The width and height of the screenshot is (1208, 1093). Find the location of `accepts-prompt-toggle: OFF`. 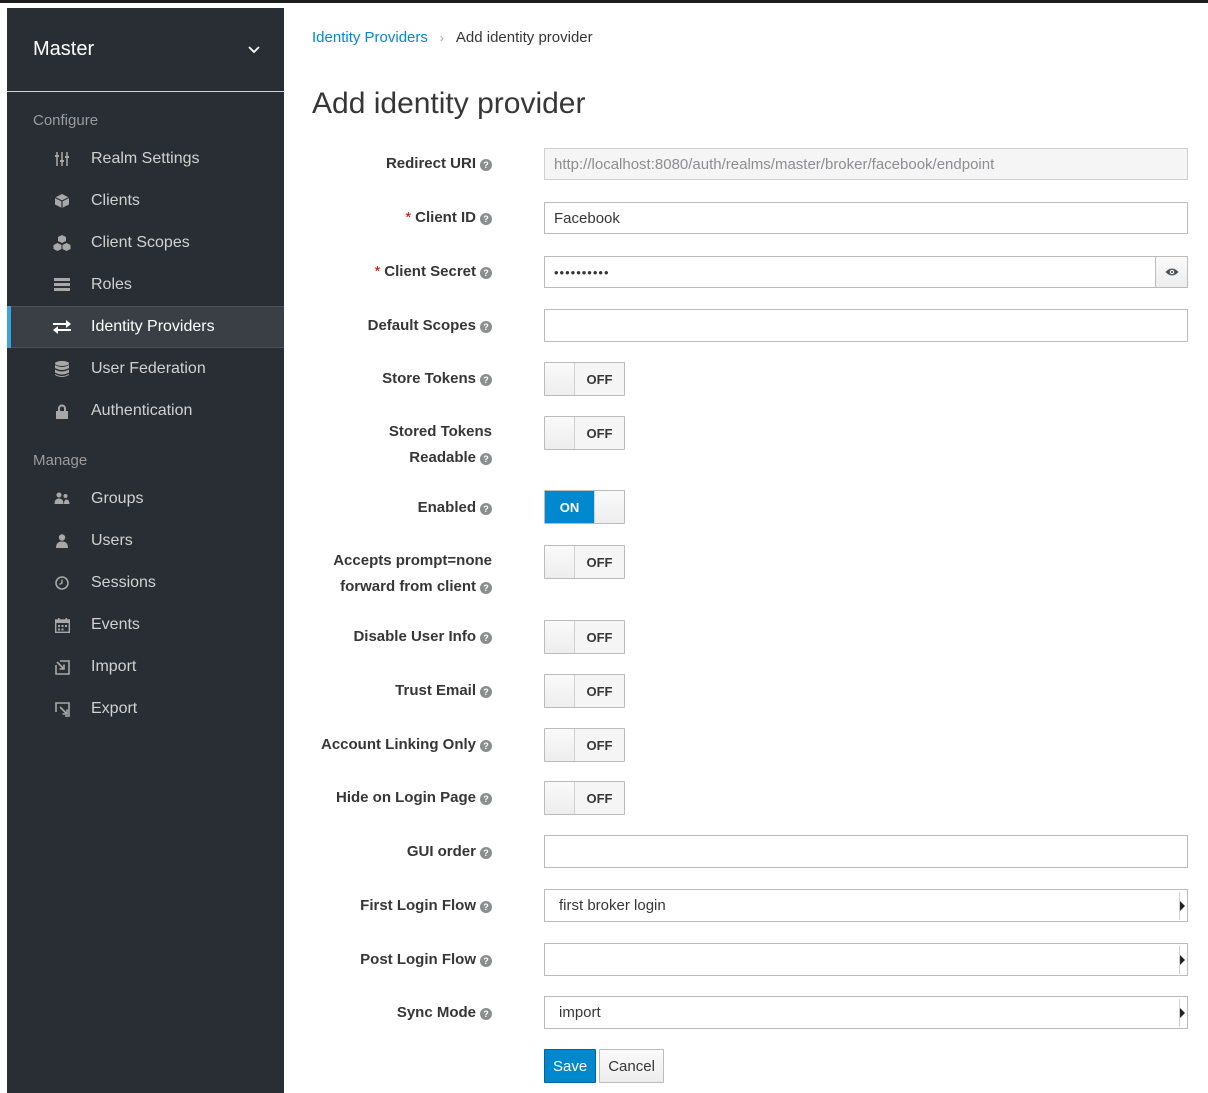

accepts-prompt-toggle: OFF is located at coordinates (584, 562).